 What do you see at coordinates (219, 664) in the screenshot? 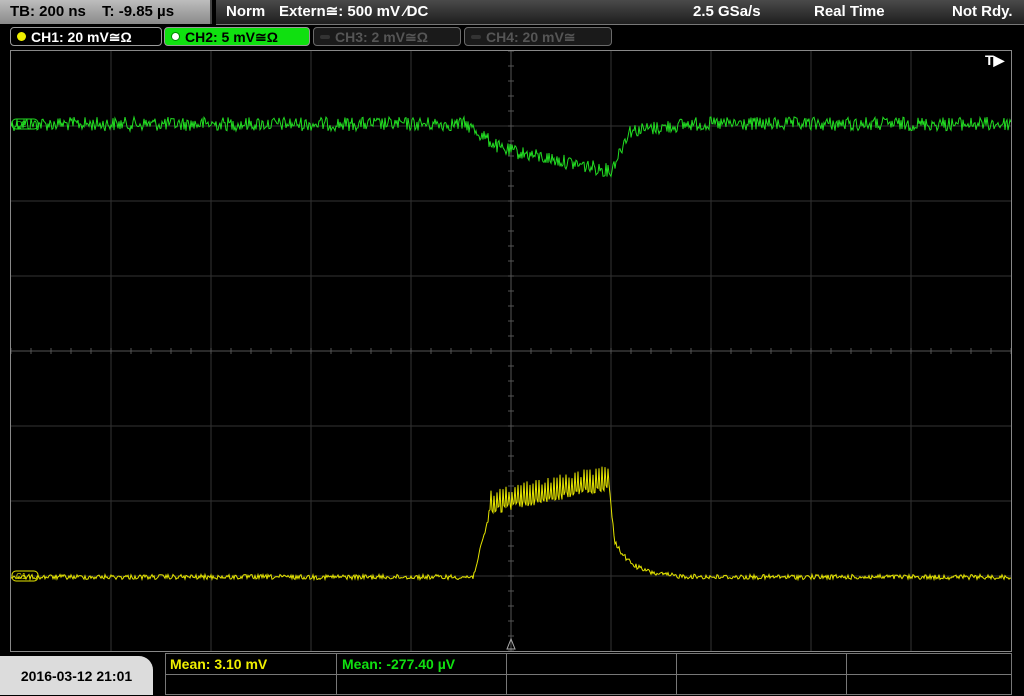
I see `measurement-ch1-mean: Mean: 3.10 mV` at bounding box center [219, 664].